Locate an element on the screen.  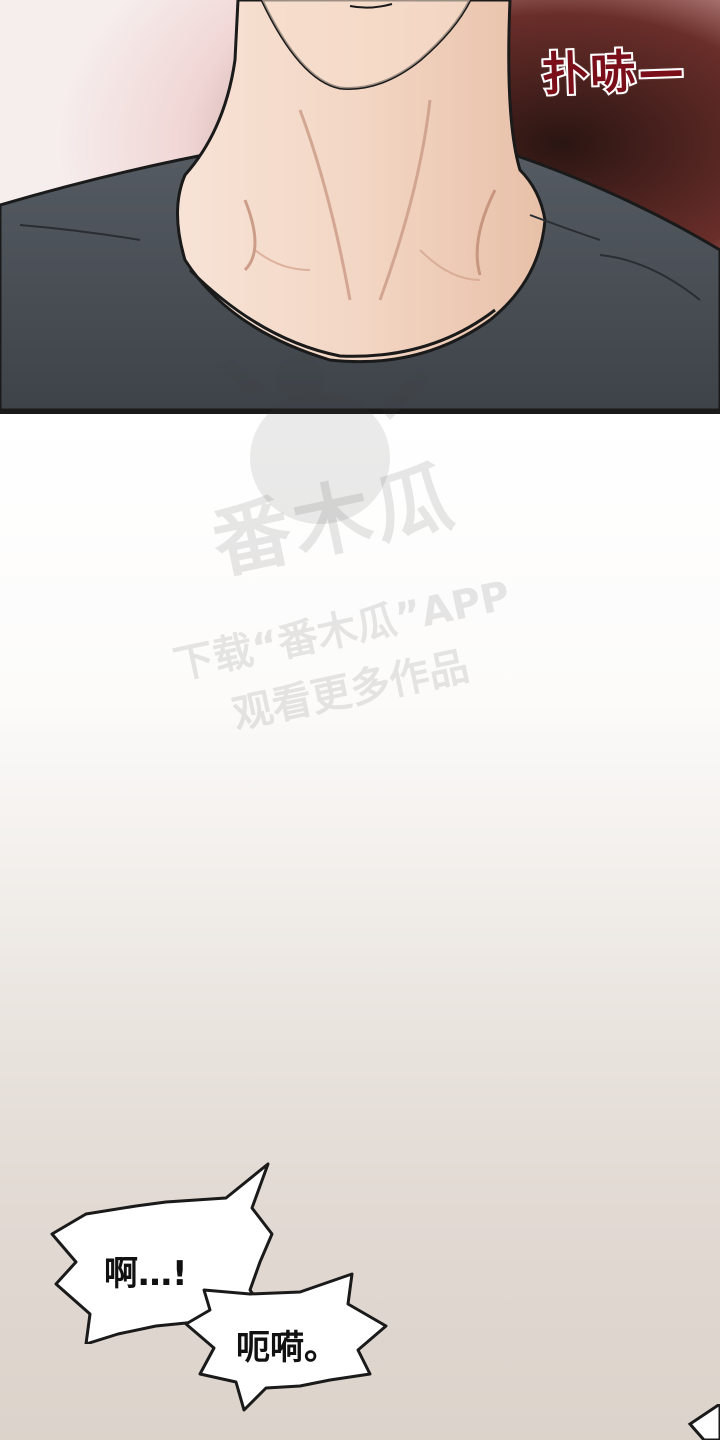
bubble-fragment is located at coordinates (703, 1422).